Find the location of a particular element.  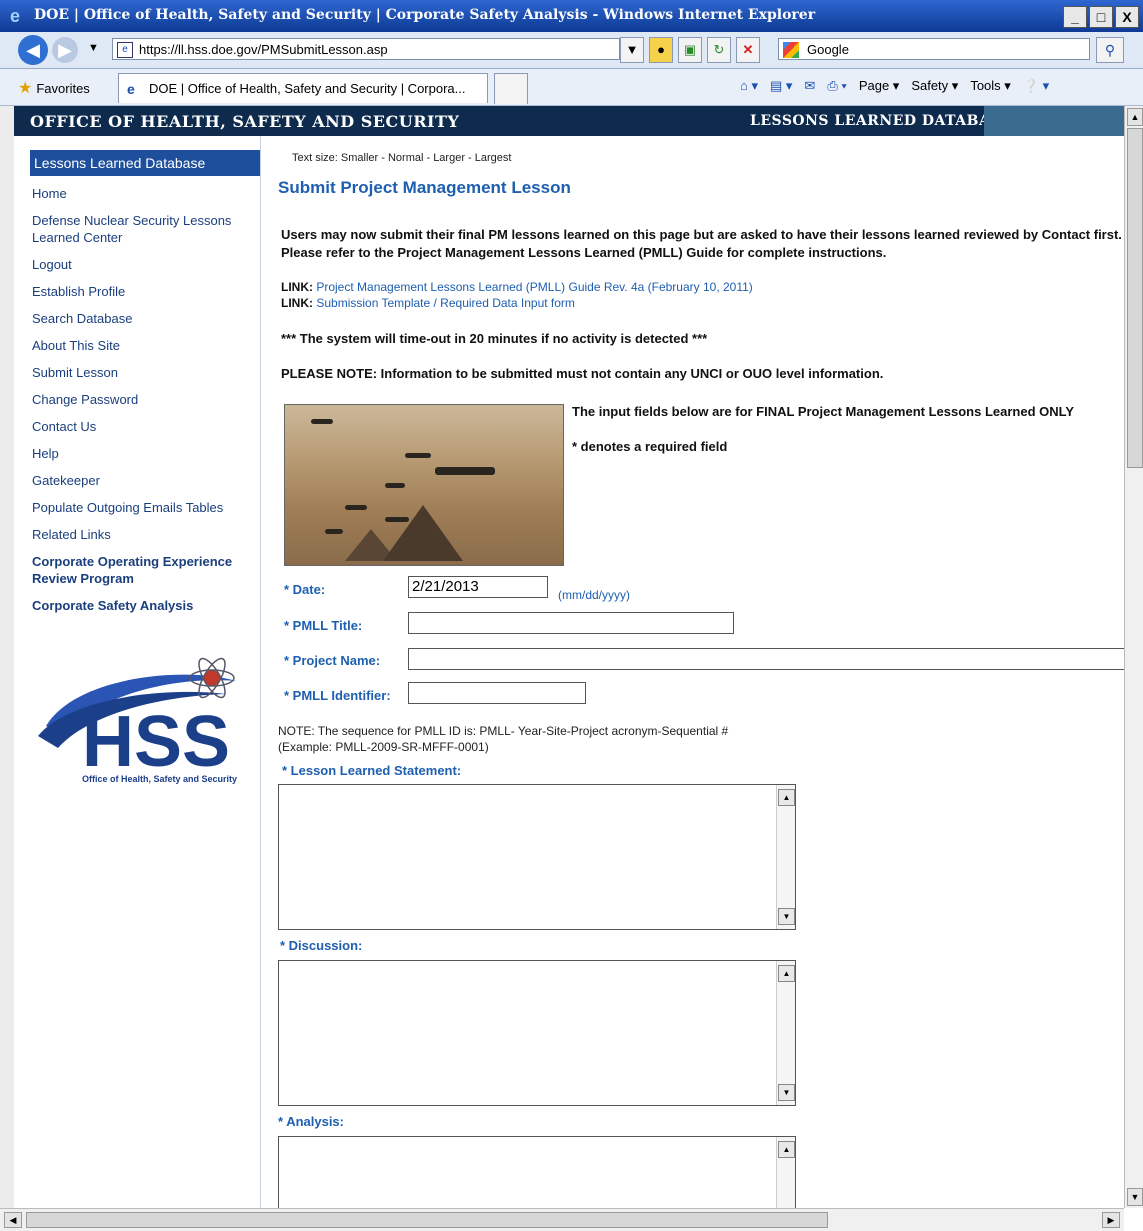

new-tab-button is located at coordinates (511, 88).